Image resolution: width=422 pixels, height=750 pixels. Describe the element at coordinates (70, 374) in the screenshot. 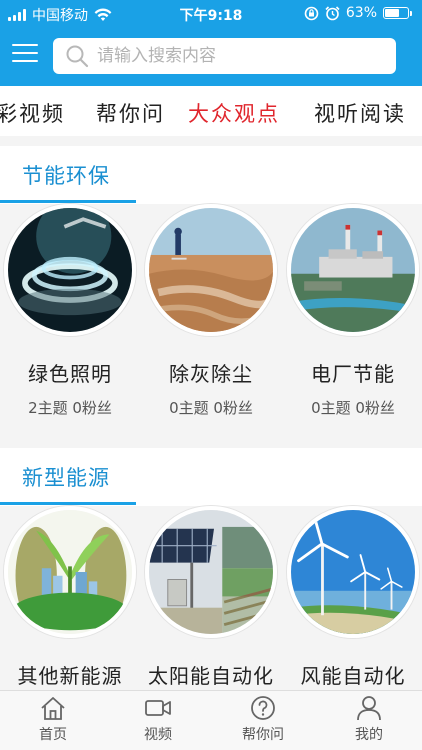

I see `topic-title: 绿色照明` at that location.